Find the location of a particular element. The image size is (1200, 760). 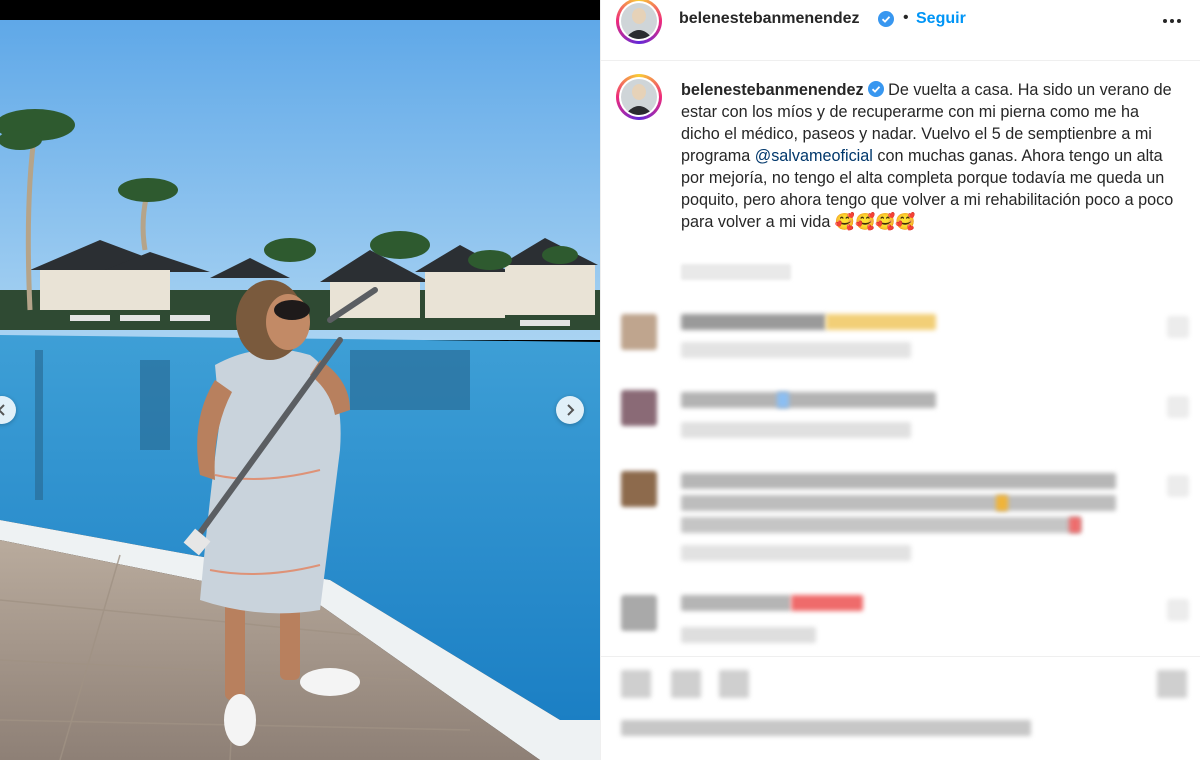

header-username: belenestebanmenendez is located at coordinates (769, 19).